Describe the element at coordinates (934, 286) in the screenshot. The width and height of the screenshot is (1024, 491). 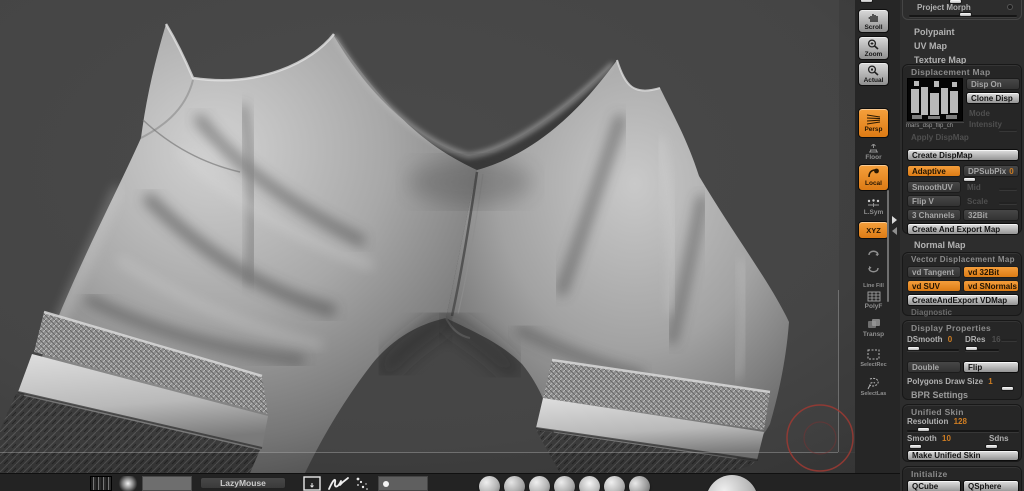
I see `vd-suv-button: vd SUV` at that location.